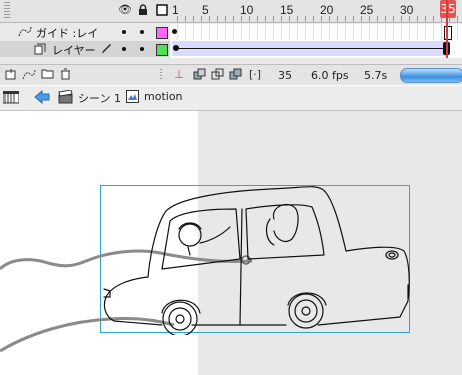  Describe the element at coordinates (205, 10) in the screenshot. I see `ruler-number: 5` at that location.